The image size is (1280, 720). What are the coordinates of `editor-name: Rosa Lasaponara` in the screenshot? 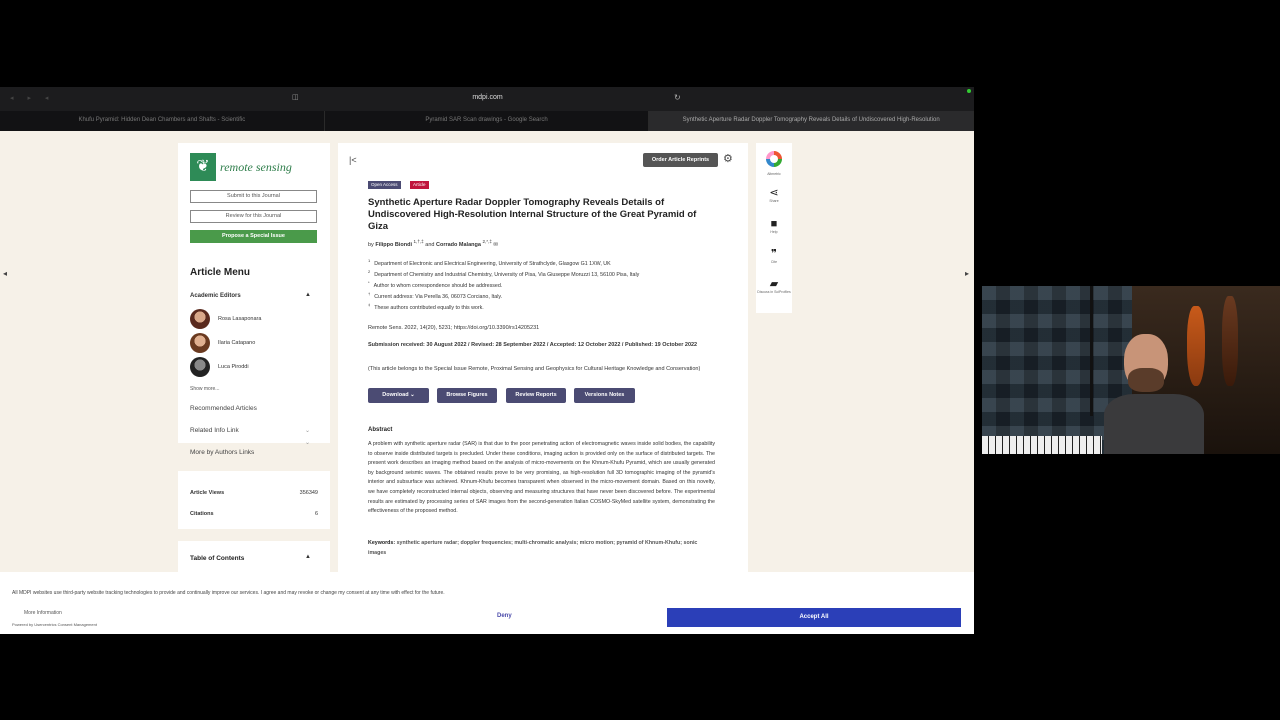 It's located at (240, 319).